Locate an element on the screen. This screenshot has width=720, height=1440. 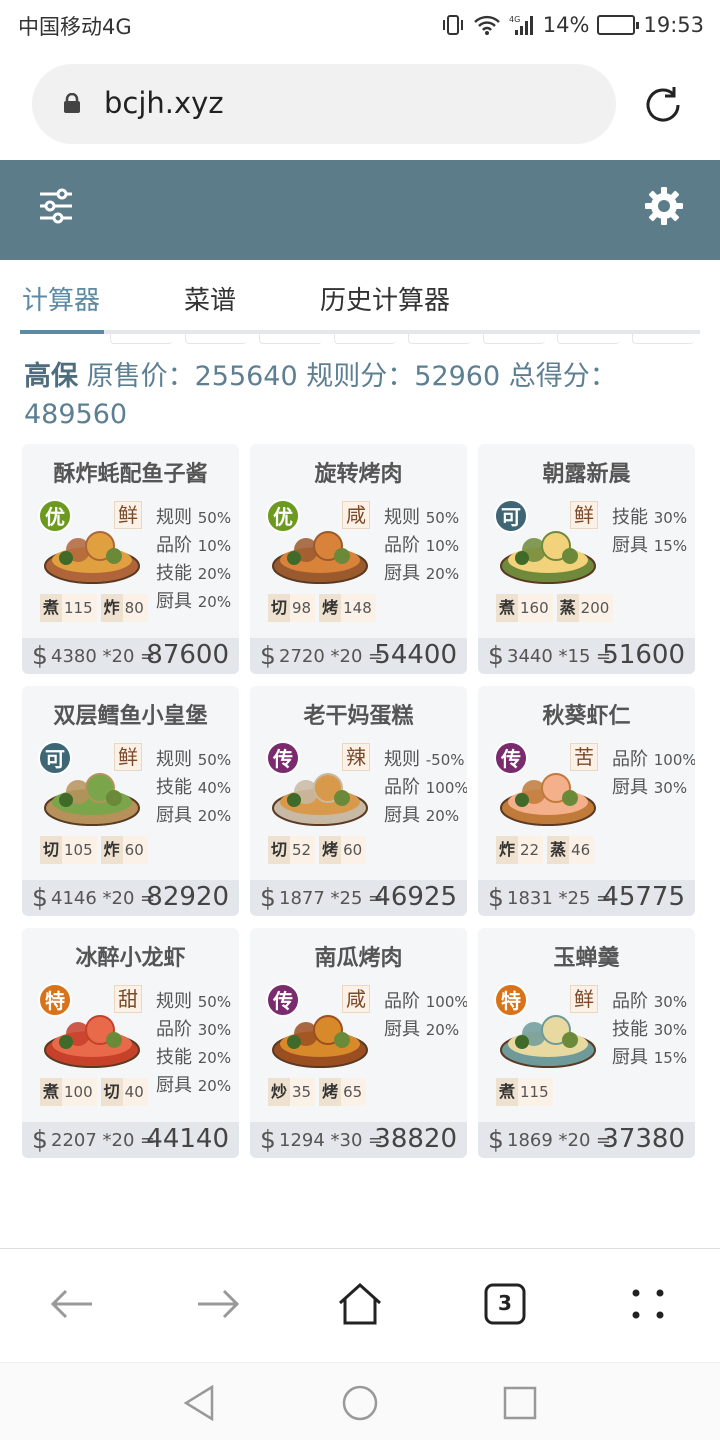
tab-history-calculator: 历史计算器 is located at coordinates (385, 298).